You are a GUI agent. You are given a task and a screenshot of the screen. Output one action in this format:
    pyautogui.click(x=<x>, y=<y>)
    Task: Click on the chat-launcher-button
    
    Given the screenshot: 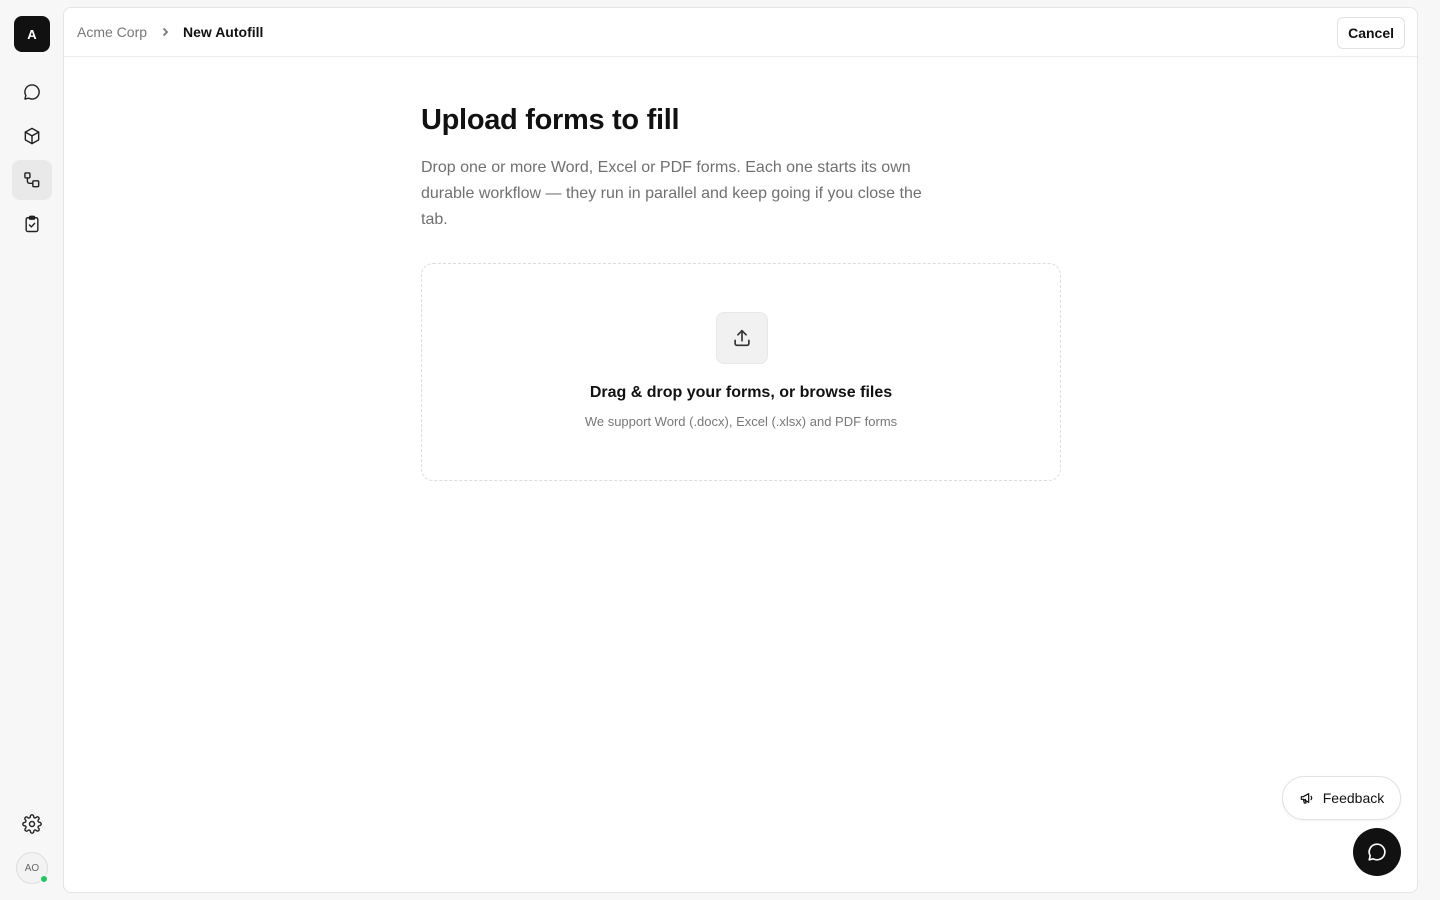 What is the action you would take?
    pyautogui.click(x=1377, y=852)
    